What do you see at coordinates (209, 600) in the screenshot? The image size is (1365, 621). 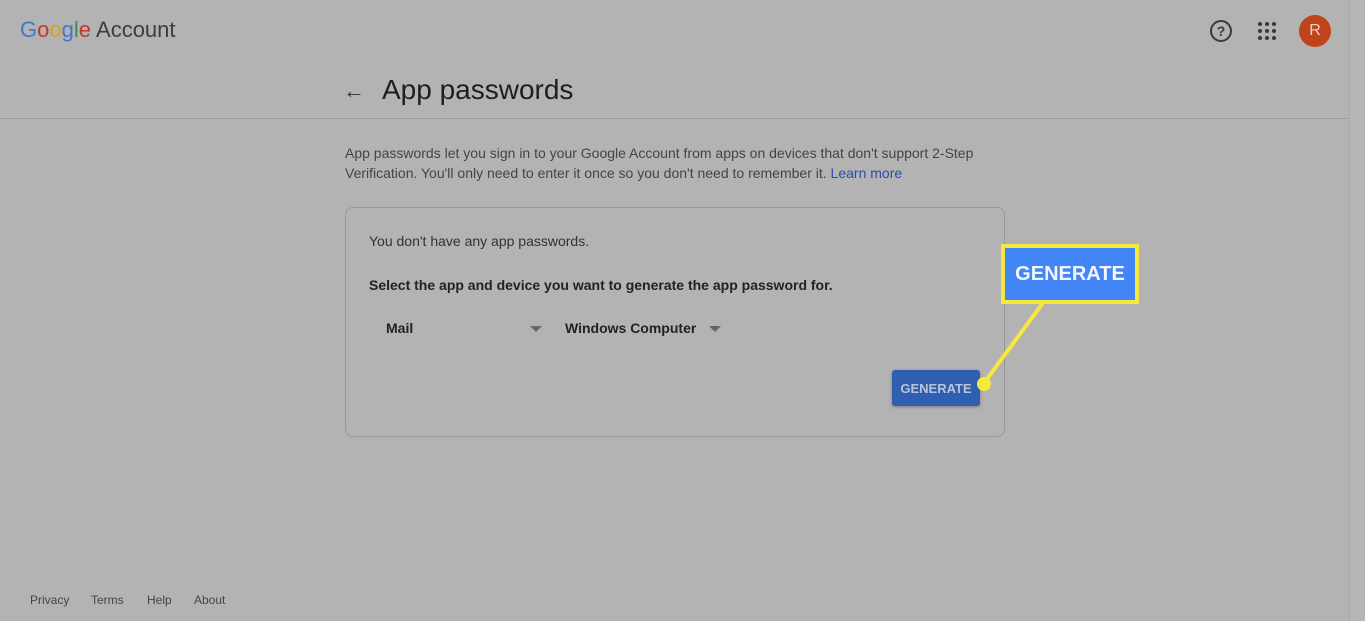 I see `footer-about-link: About` at bounding box center [209, 600].